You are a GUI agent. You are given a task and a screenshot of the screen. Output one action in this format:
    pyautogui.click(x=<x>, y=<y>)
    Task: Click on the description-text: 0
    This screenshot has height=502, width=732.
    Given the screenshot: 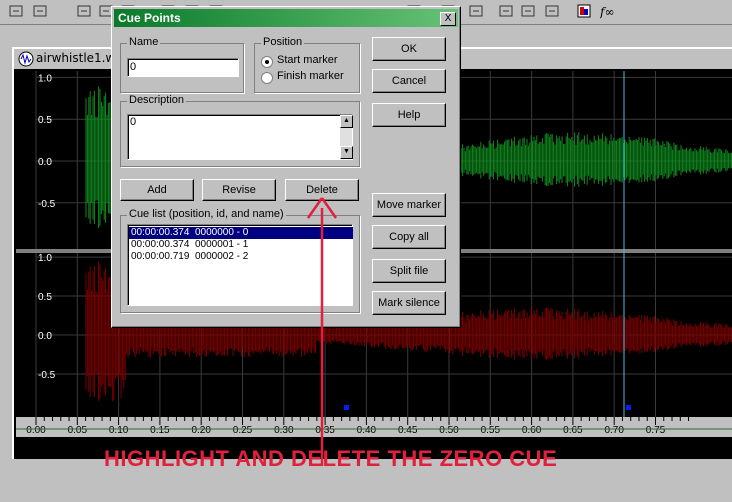 What is the action you would take?
    pyautogui.click(x=133, y=122)
    